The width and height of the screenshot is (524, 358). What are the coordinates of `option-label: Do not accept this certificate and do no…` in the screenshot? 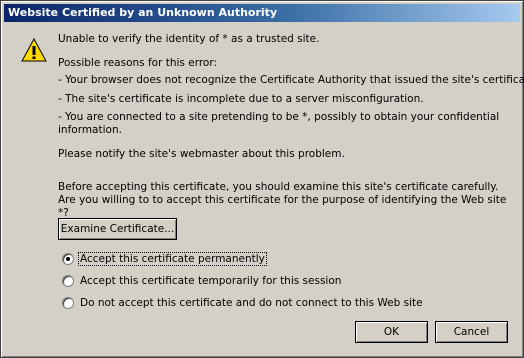 It's located at (251, 303).